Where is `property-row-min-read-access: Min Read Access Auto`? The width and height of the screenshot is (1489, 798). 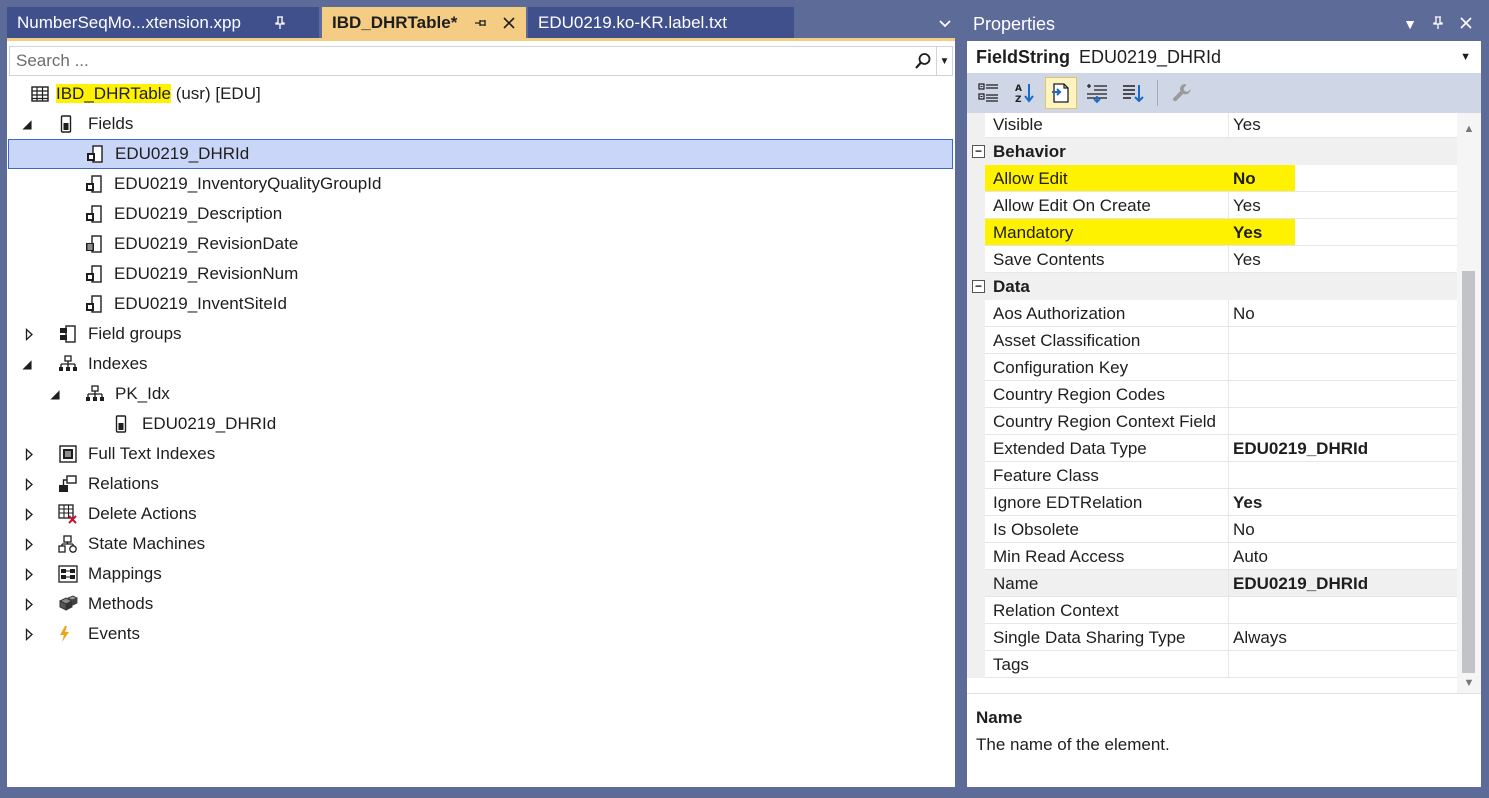 property-row-min-read-access: Min Read Access Auto is located at coordinates (1212, 556).